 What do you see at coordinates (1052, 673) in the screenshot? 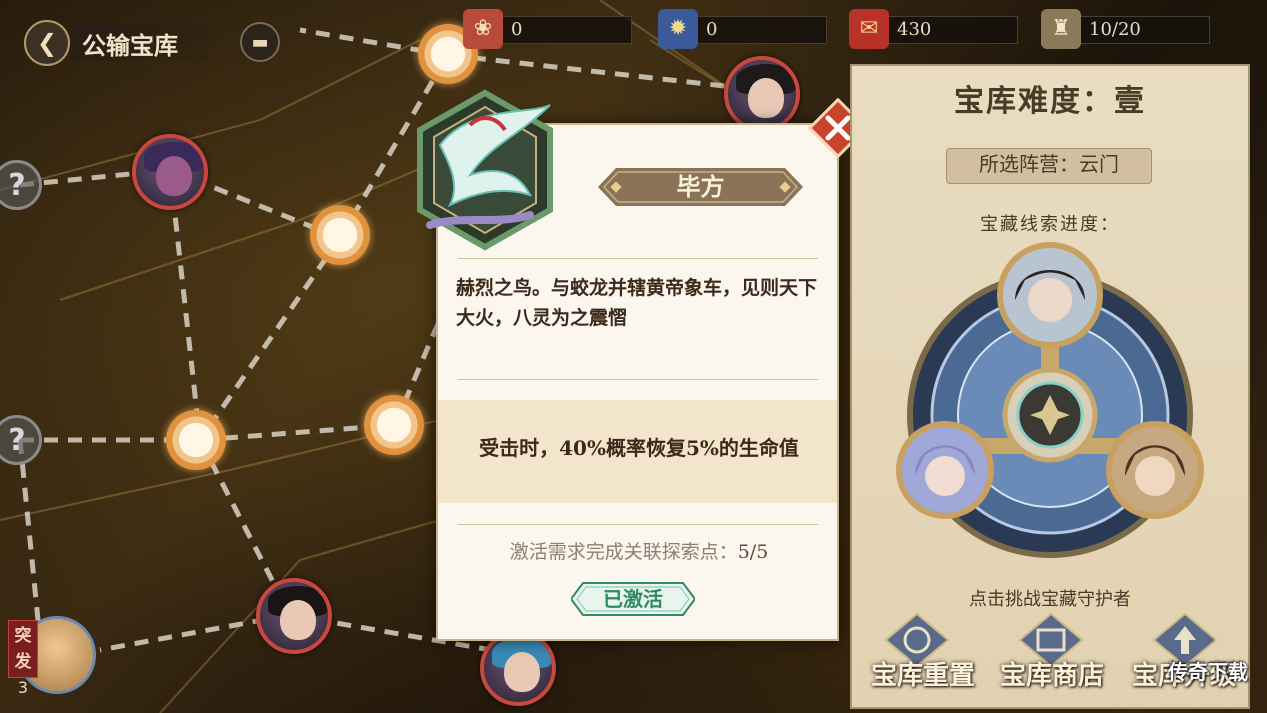
I see `vault-shop-button: 宝库商店` at bounding box center [1052, 673].